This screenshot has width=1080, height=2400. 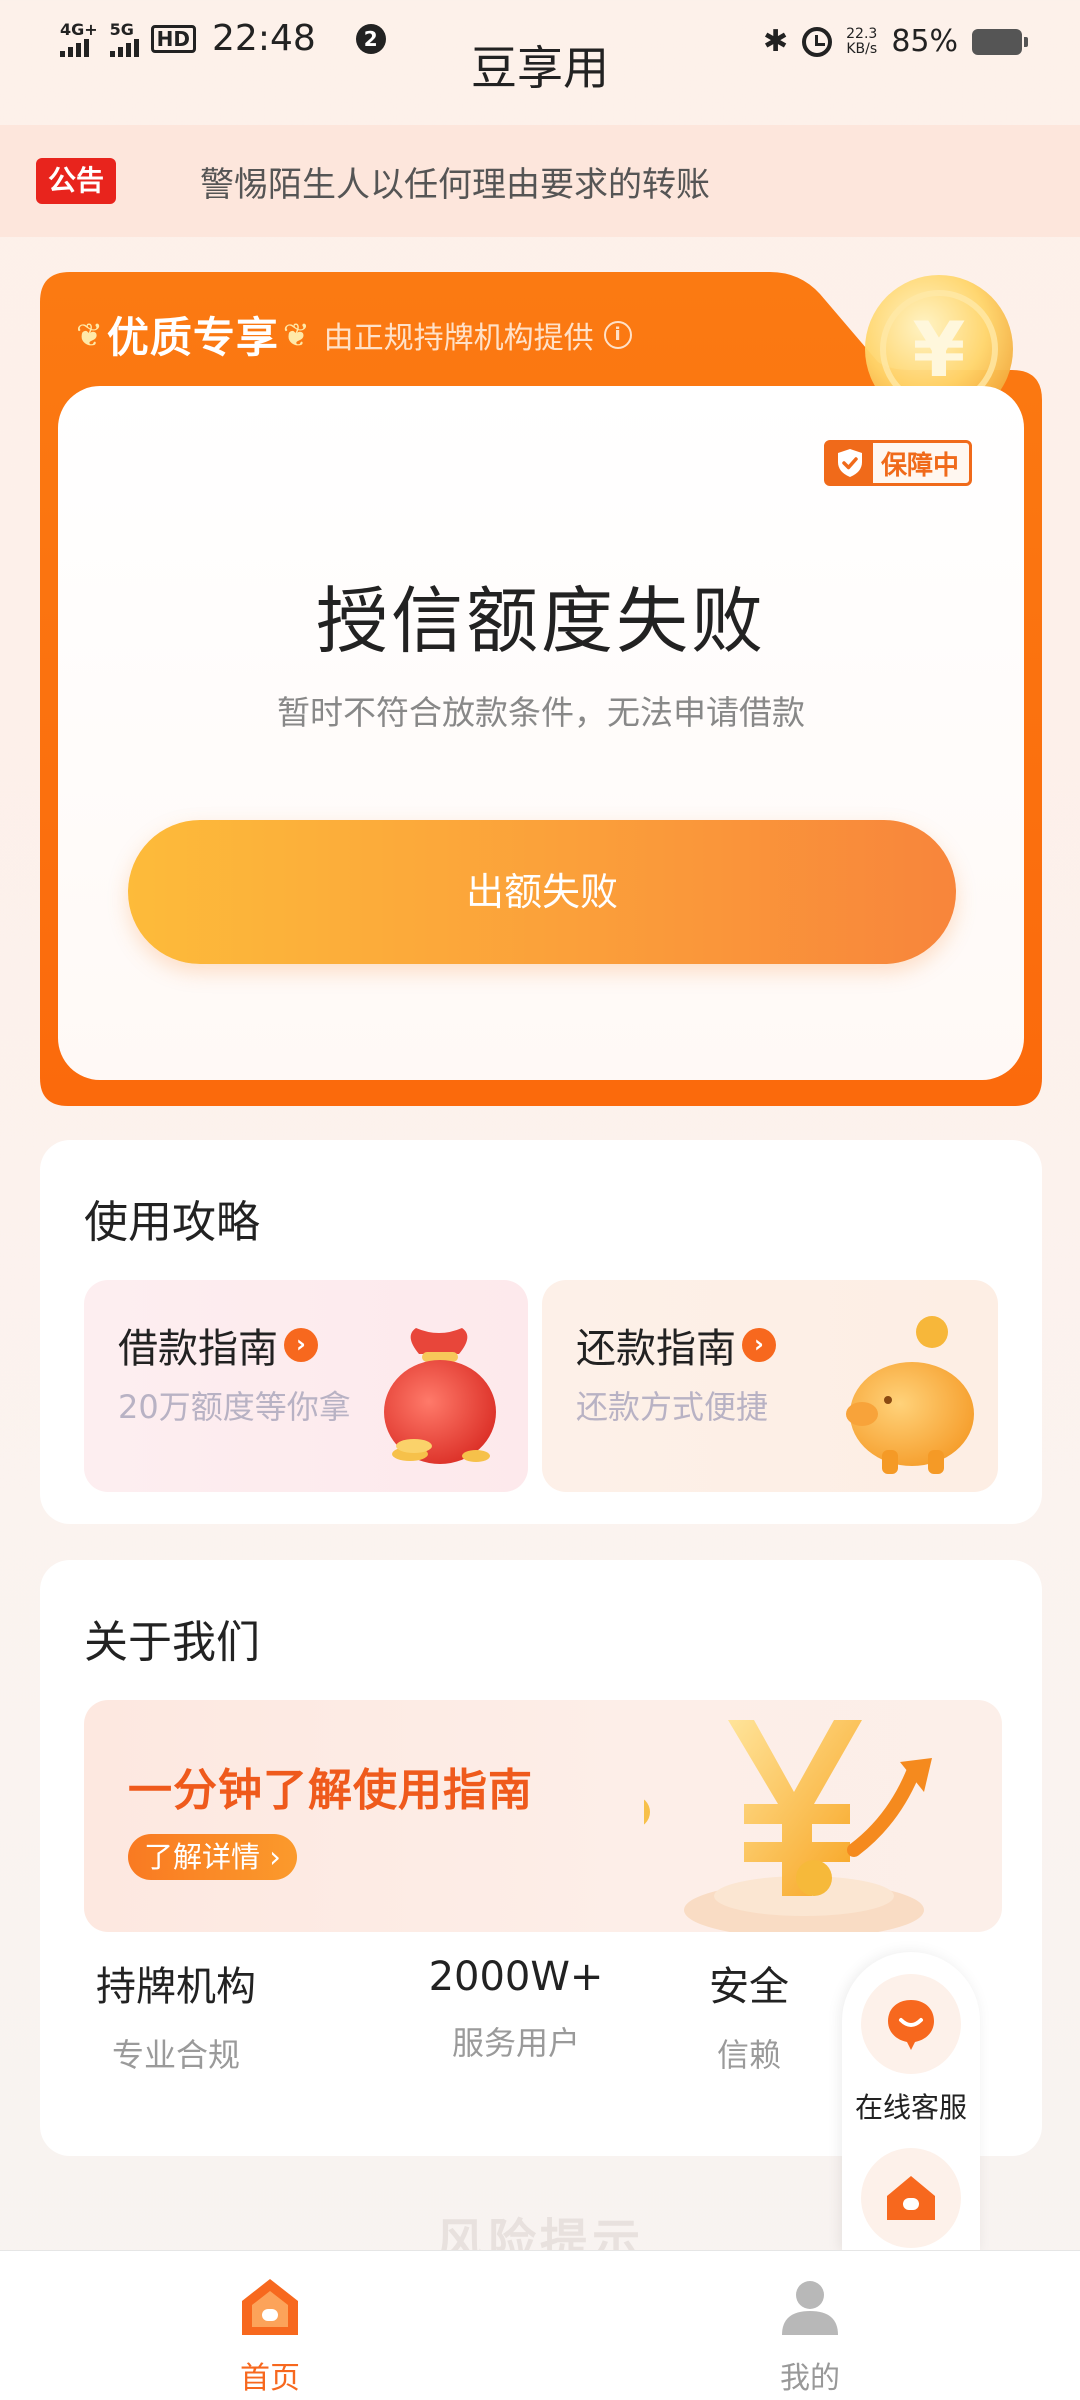 I want to click on guide-banner: 一分钟了解使用指南 了解详情 ›, so click(x=543, y=1816).